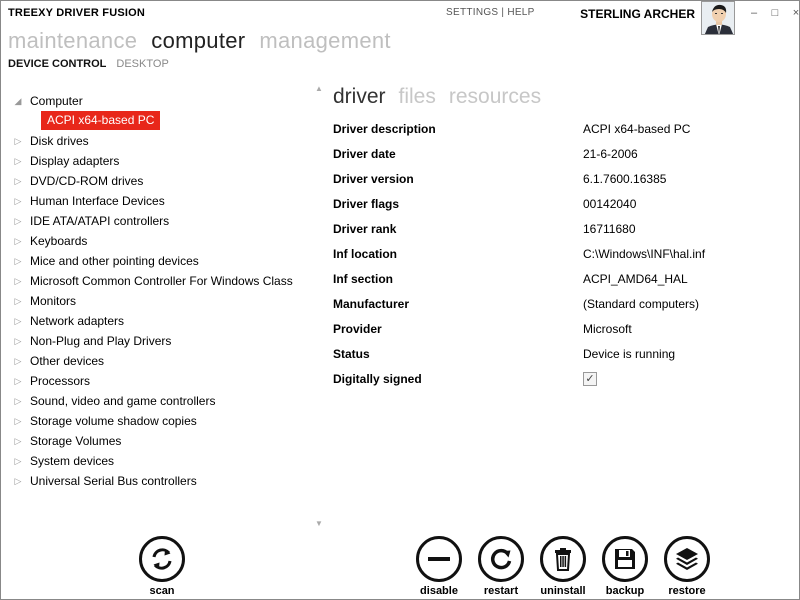 The width and height of the screenshot is (800, 600). I want to click on disable-label: disable, so click(439, 591).